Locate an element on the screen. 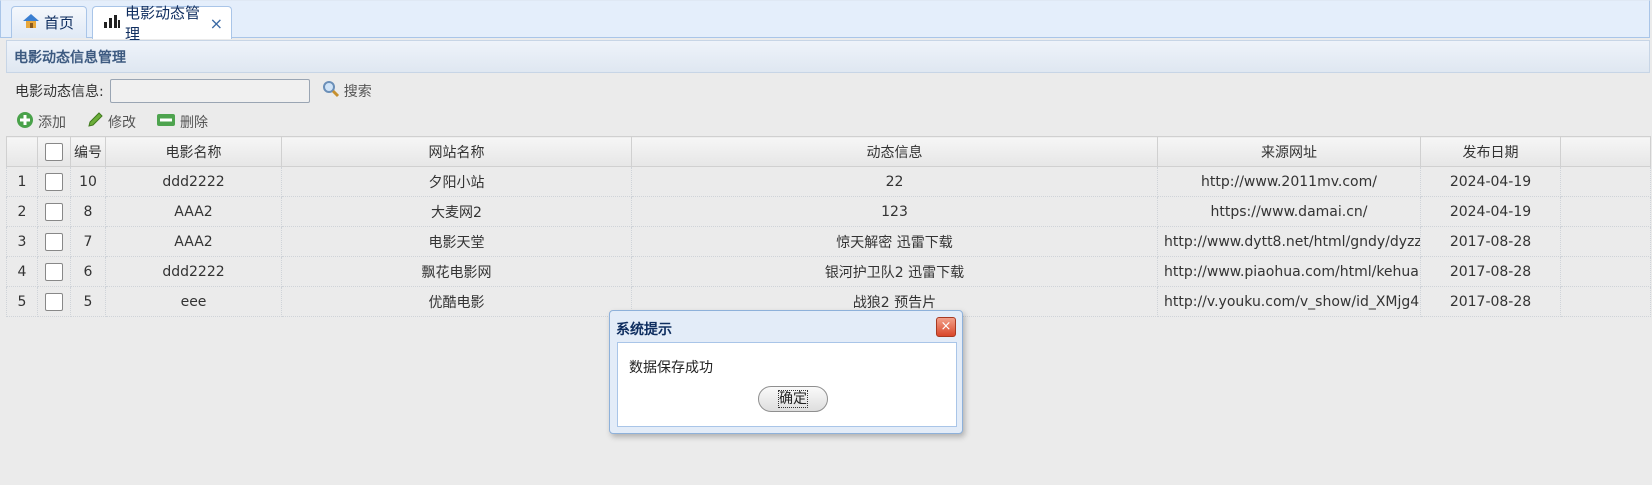  cell-site: 电影天堂 is located at coordinates (456, 241).